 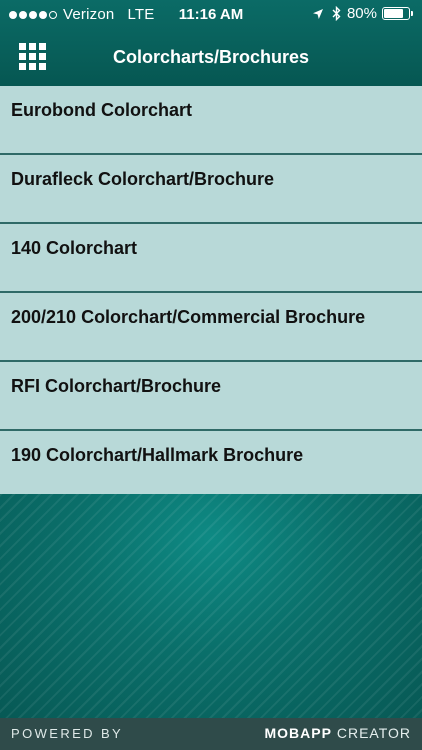 What do you see at coordinates (318, 14) in the screenshot?
I see `location-arrow-icon` at bounding box center [318, 14].